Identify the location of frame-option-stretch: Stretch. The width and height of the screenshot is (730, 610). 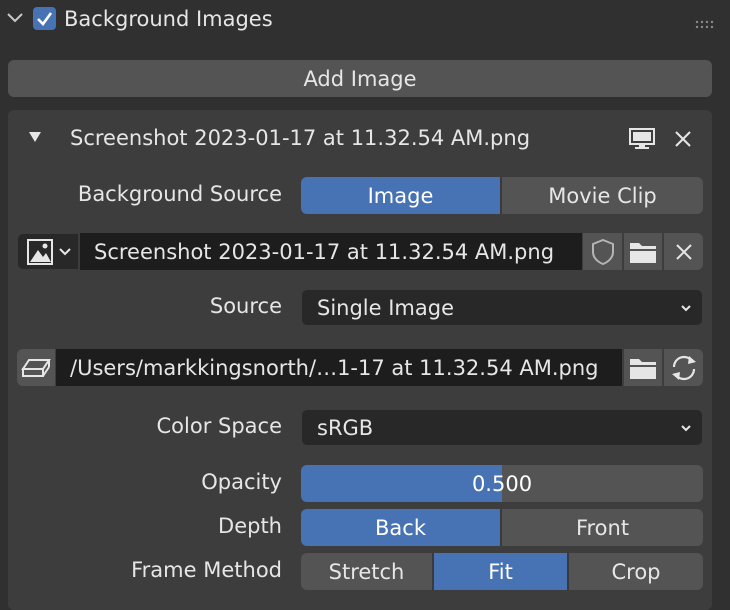
(366, 571).